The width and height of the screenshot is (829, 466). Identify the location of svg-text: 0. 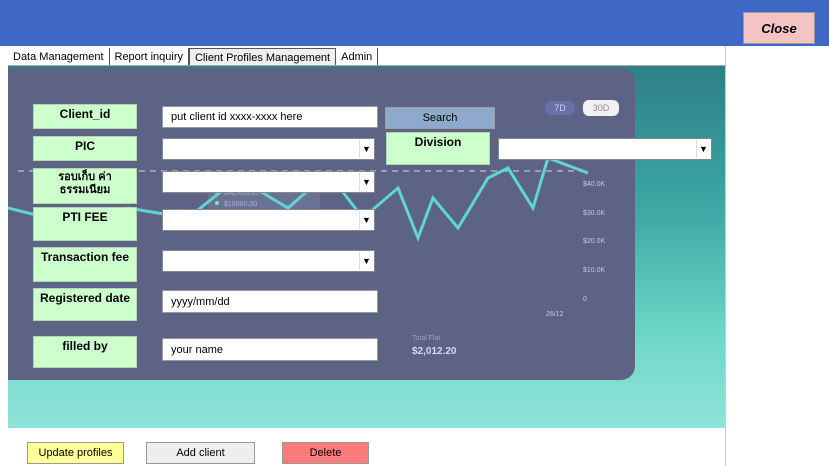
(585, 299).